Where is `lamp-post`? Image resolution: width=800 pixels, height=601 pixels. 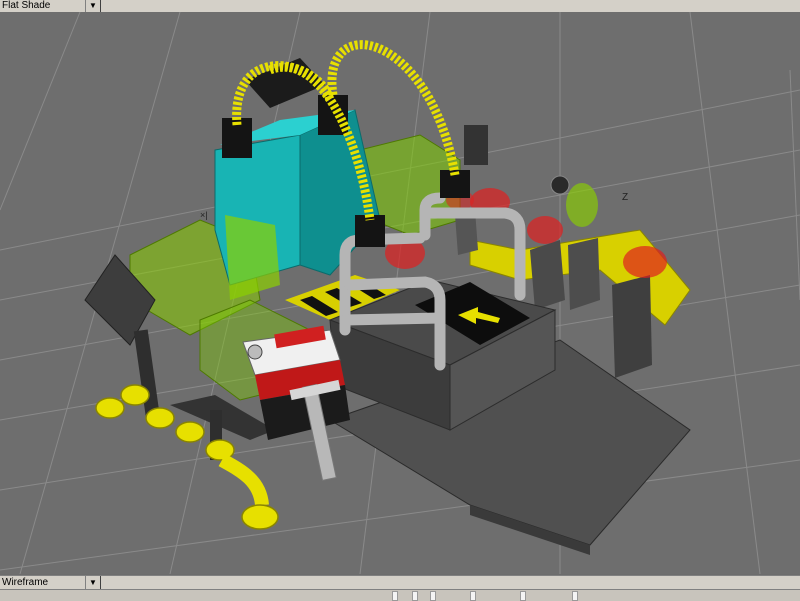
lamp-post is located at coordinates (476, 145).